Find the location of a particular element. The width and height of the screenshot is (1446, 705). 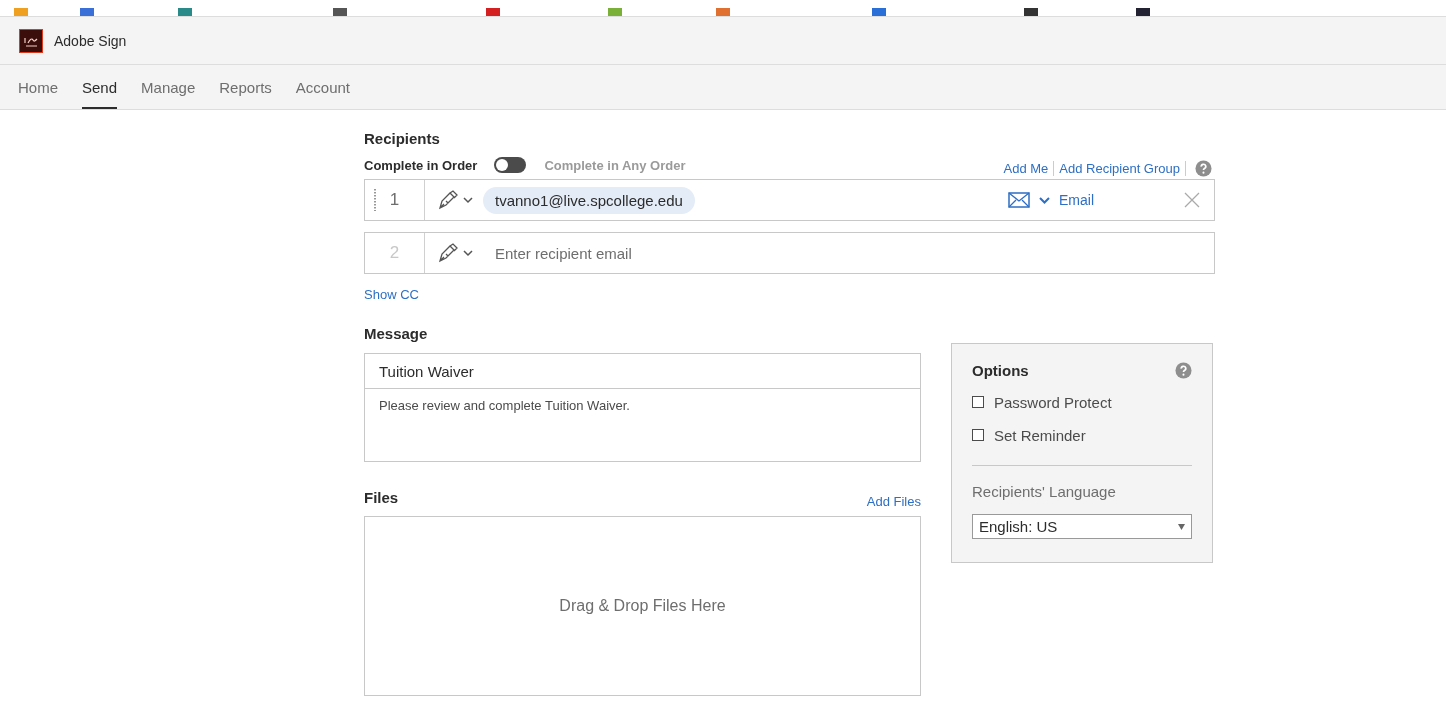

app-title: Adobe Sign is located at coordinates (90, 40).